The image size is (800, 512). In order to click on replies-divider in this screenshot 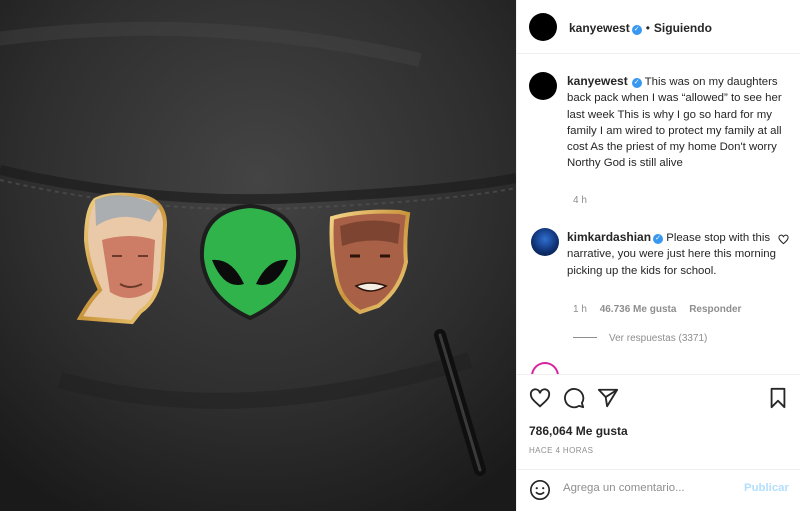, I will do `click(585, 337)`.